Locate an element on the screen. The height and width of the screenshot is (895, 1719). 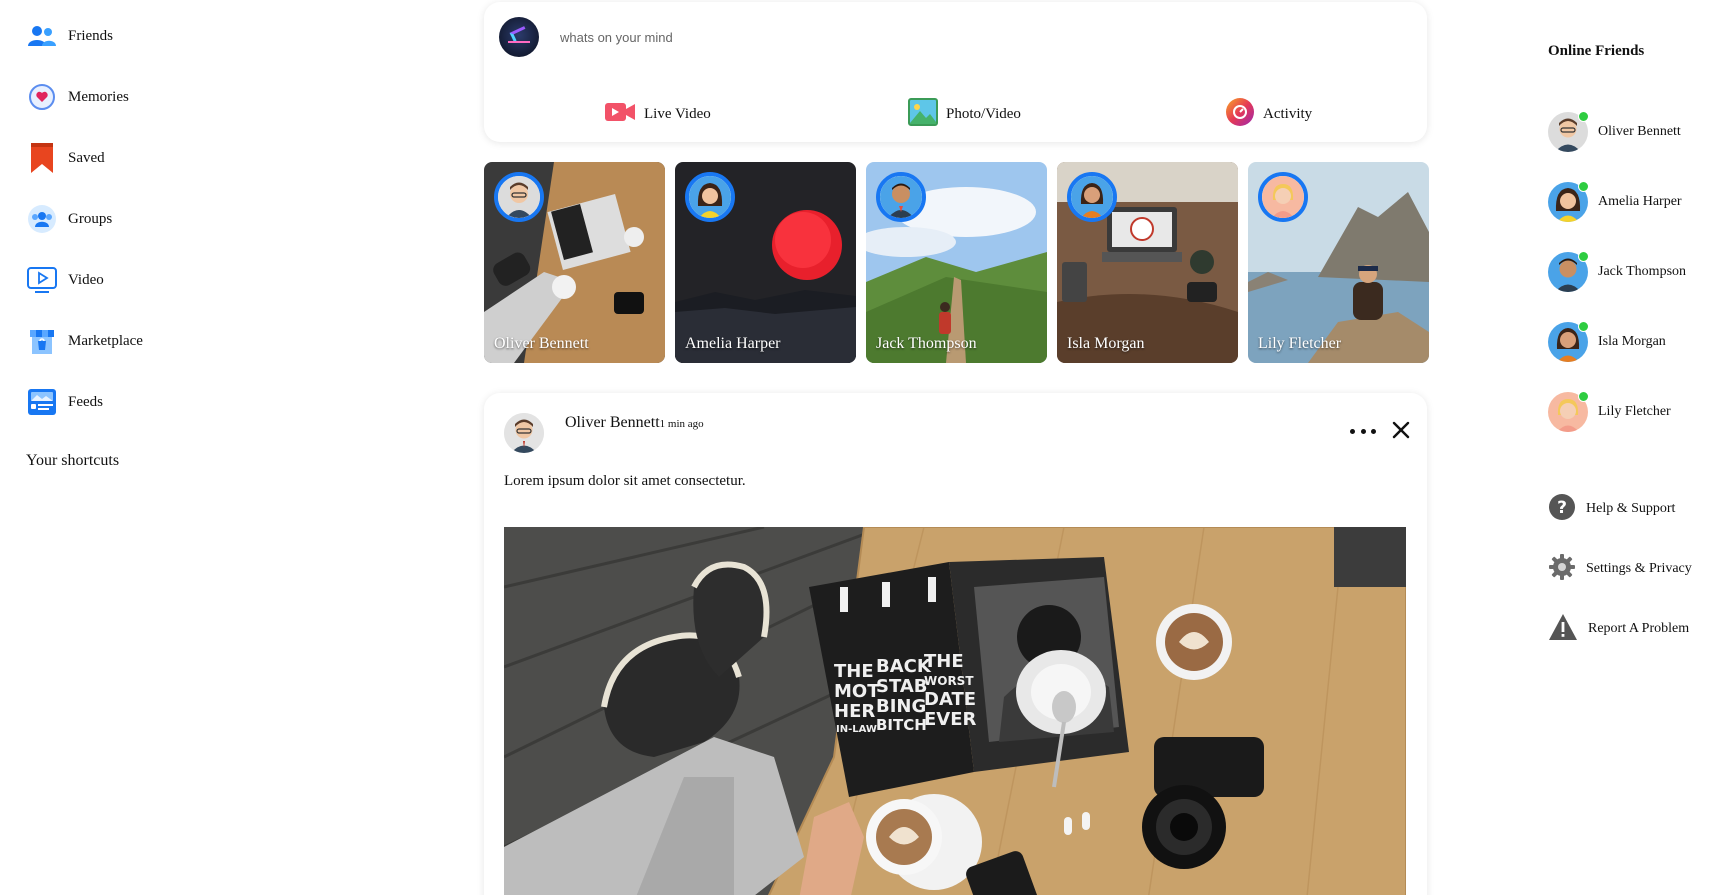
story-card: Amelia Harper is located at coordinates (765, 262).